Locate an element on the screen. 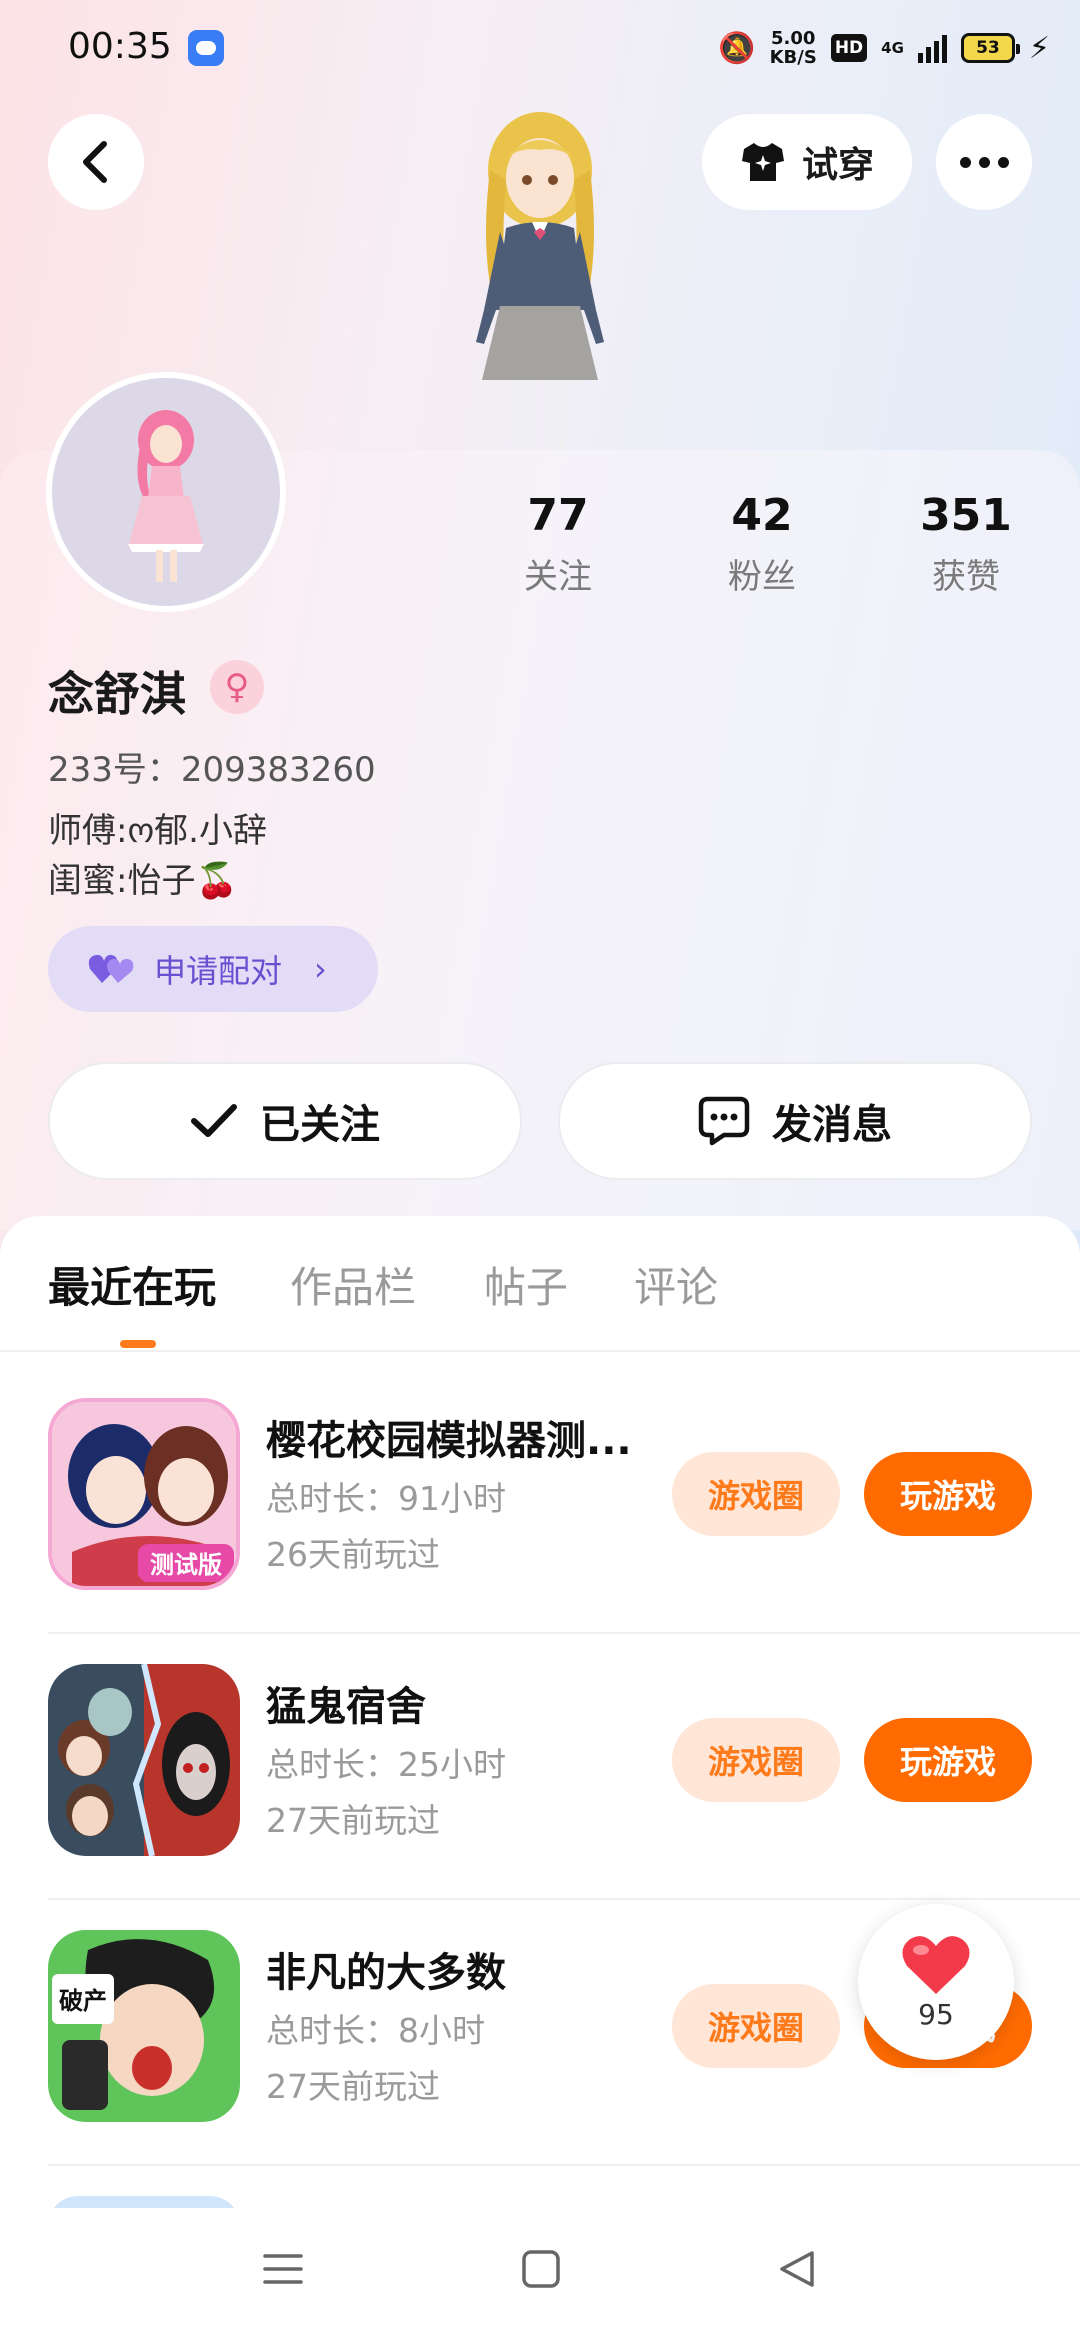 The image size is (1080, 2340). game-duration: 总时长：91小时 is located at coordinates (386, 1498).